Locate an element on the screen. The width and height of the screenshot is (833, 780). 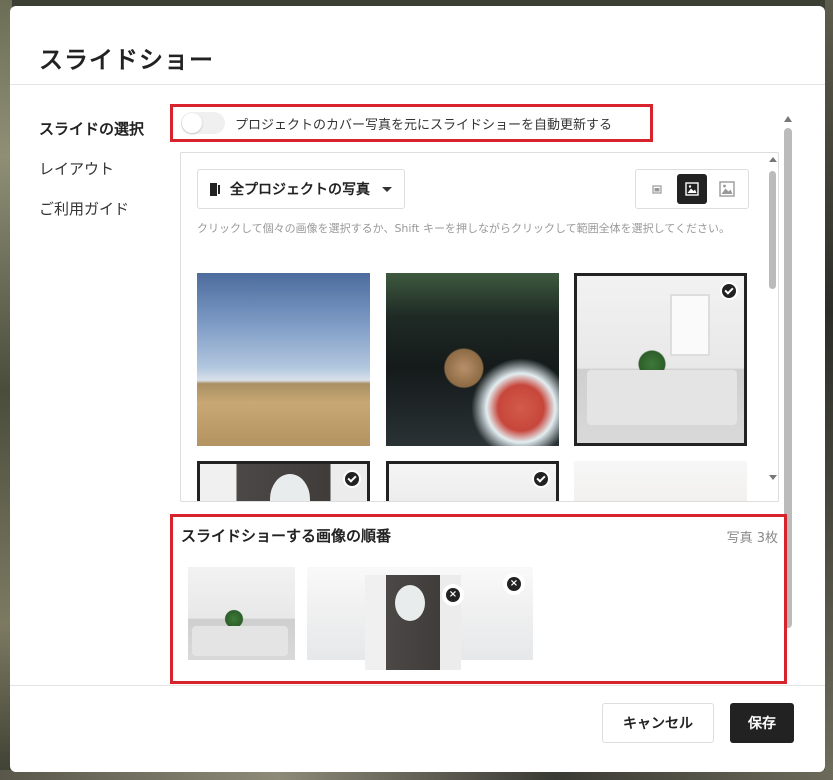
order-item-bedroom is located at coordinates (241, 613).